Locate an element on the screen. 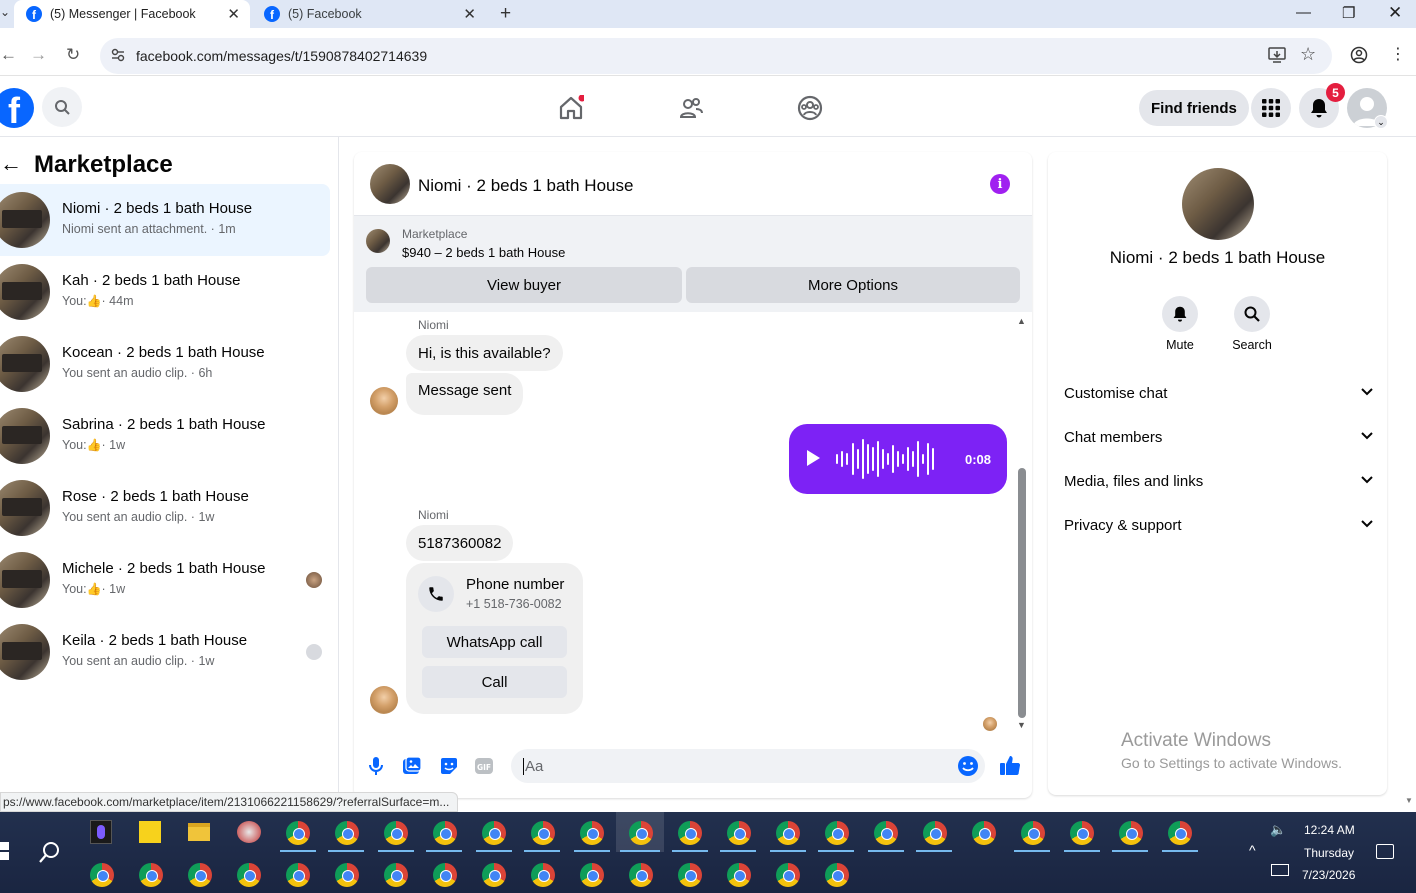  minimize-icon: — is located at coordinates (1303, 12).